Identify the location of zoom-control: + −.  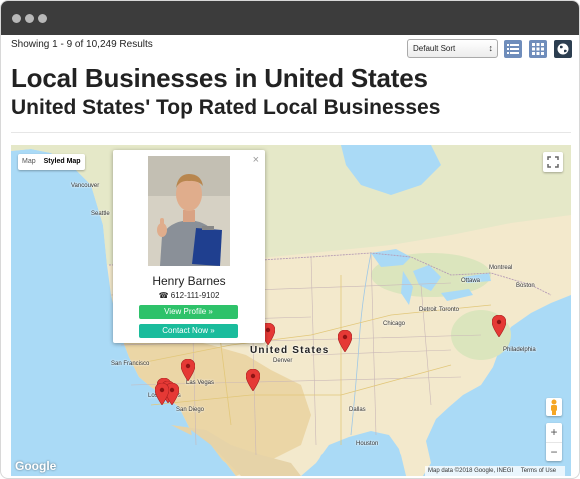
(554, 442).